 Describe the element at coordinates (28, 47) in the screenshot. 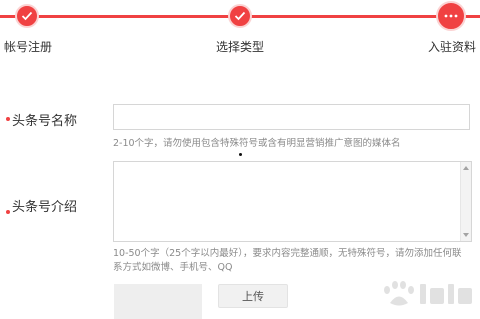

I see `step-1-label: 帐号注册` at that location.